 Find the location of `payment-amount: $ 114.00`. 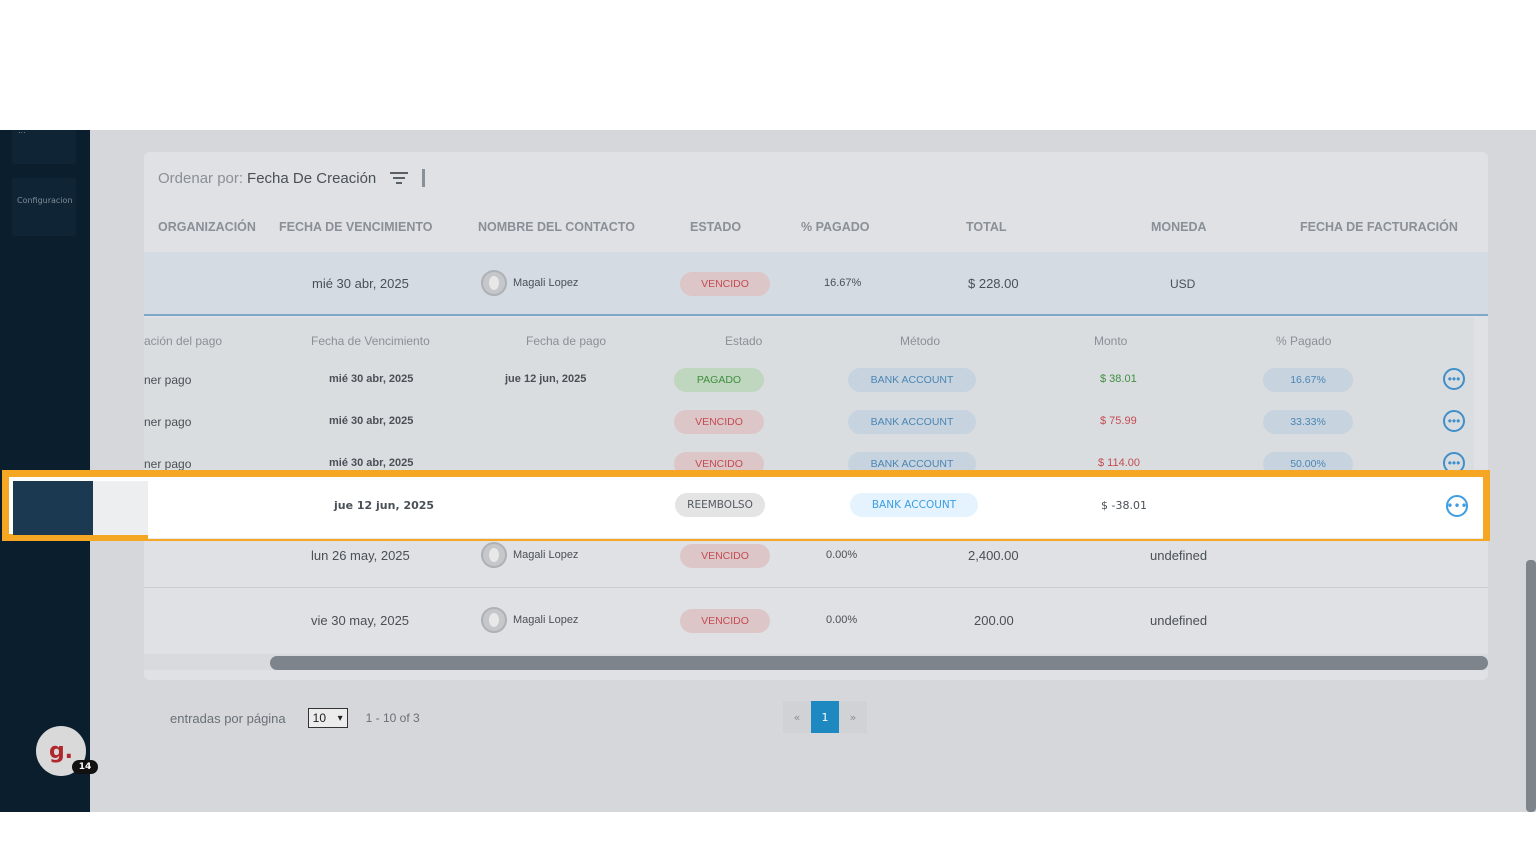

payment-amount: $ 114.00 is located at coordinates (1119, 463).